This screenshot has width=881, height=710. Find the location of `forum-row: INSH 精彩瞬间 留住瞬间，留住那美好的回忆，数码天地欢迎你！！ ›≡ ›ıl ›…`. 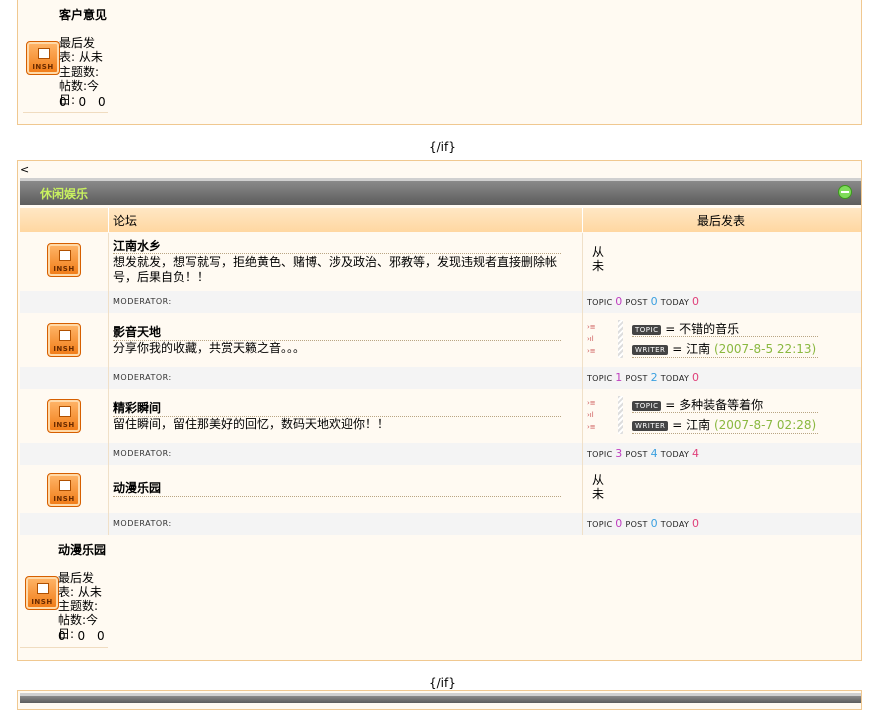

forum-row: INSH 精彩瞬间 留住瞬间，留住那美好的回忆，数码天地欢迎你！！ ›≡ ›ıl ›… is located at coordinates (440, 416).